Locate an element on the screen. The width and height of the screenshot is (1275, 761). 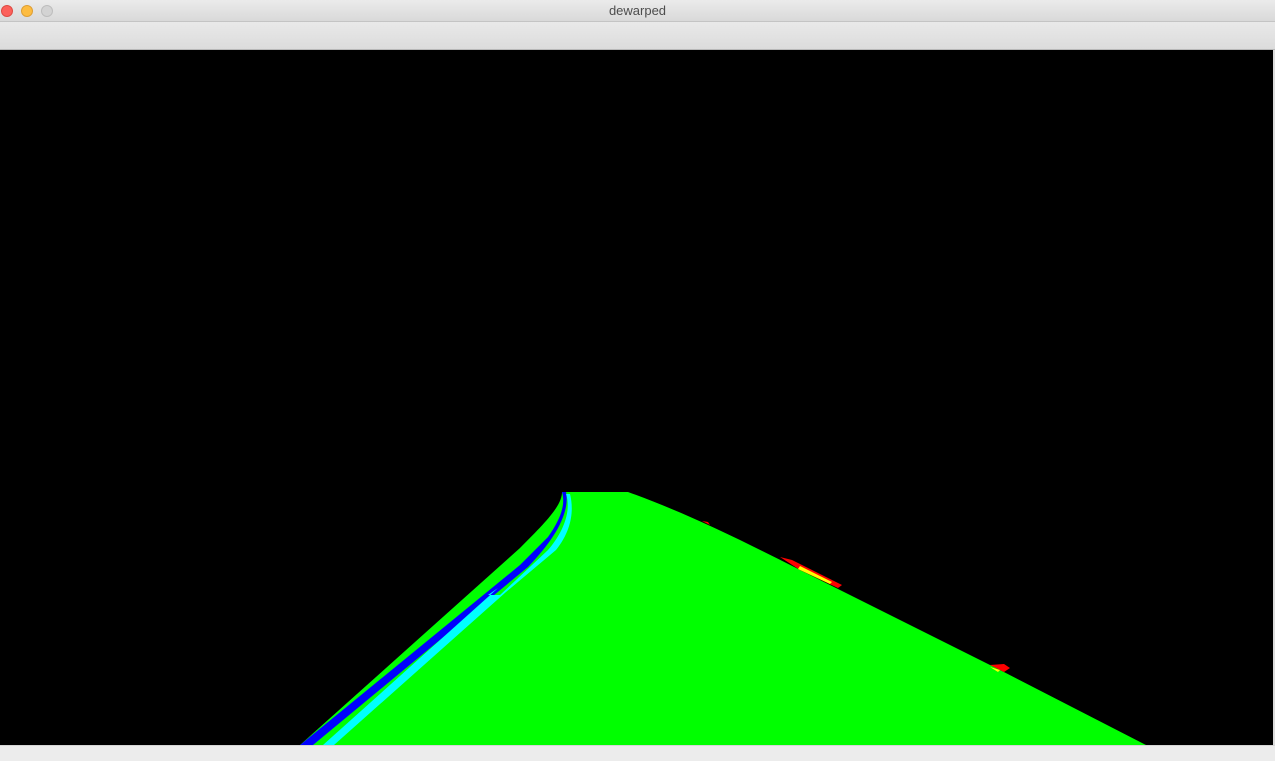
status-bar is located at coordinates (637, 753).